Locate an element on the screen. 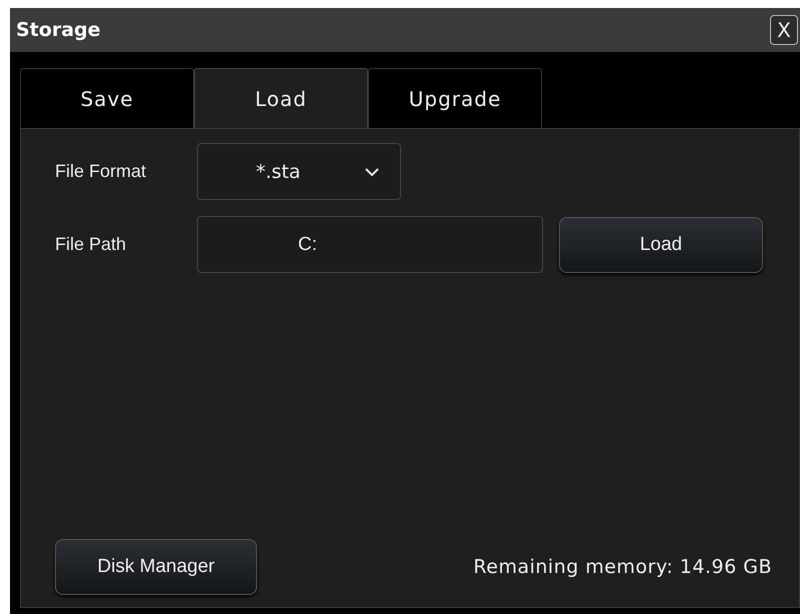  tab: Load is located at coordinates (281, 98).